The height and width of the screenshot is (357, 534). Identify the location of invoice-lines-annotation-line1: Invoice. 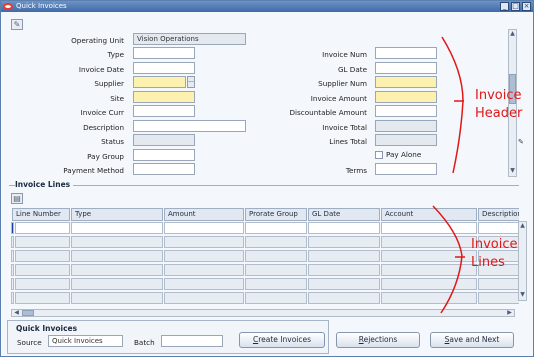
(494, 244).